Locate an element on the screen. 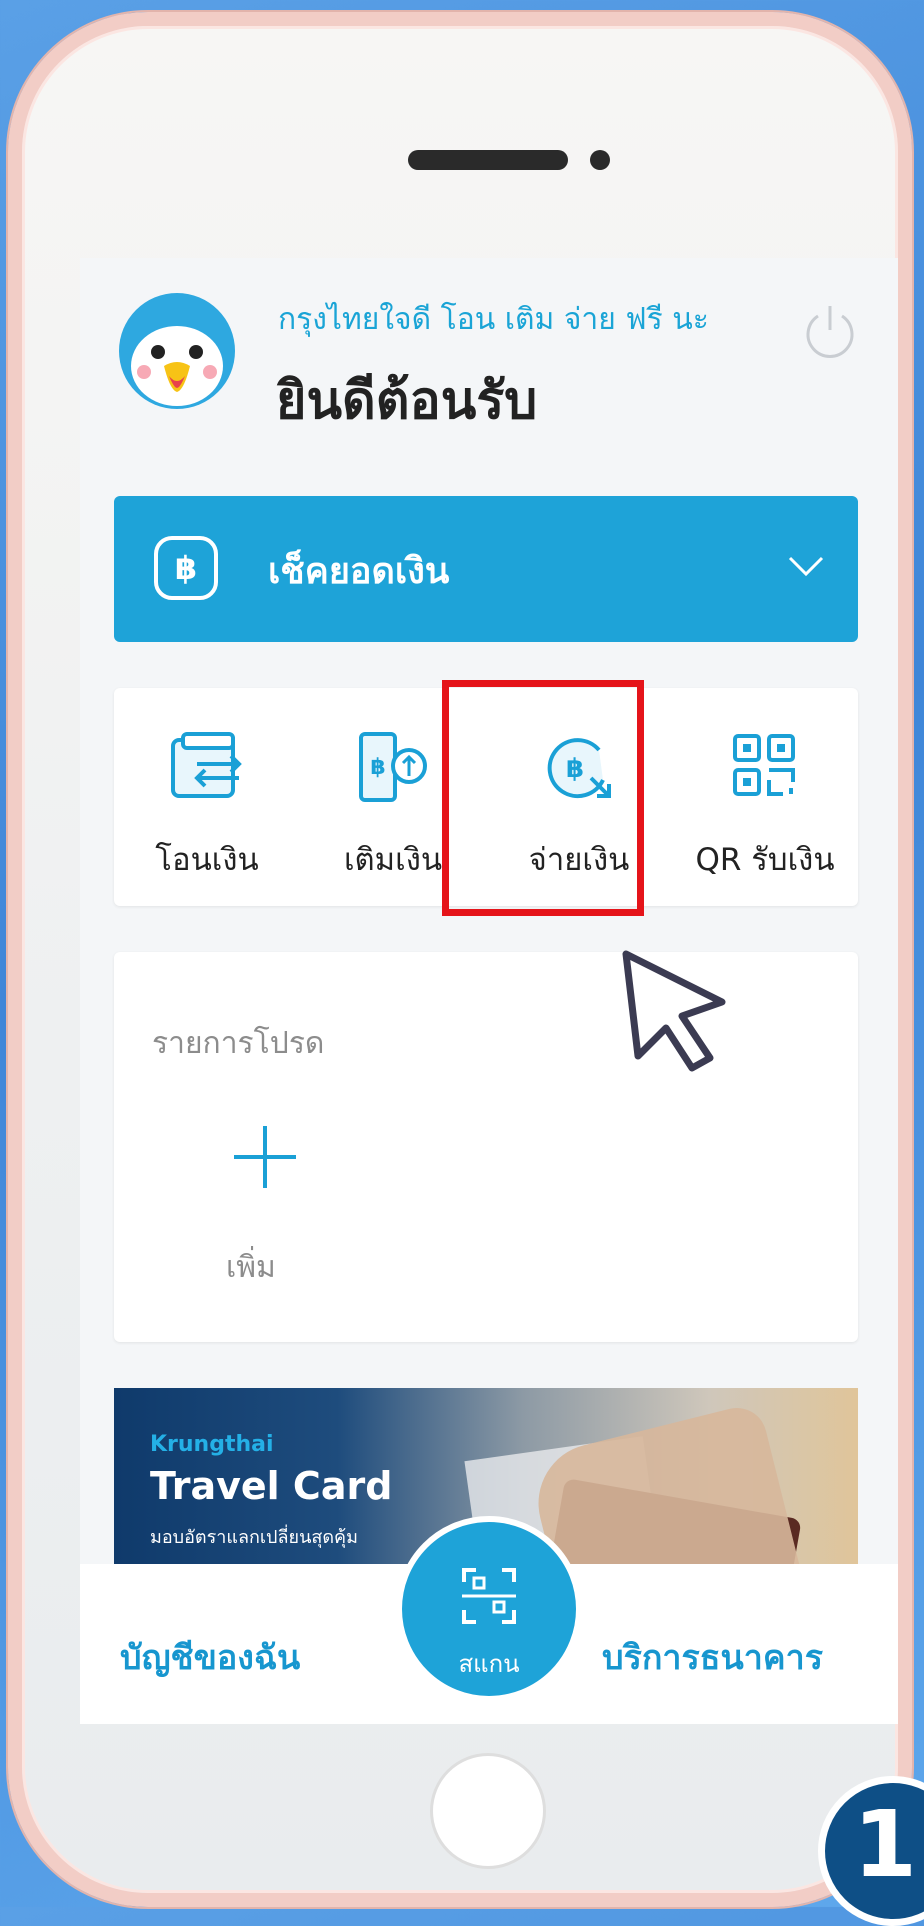  banner-title: Travel Card is located at coordinates (271, 1486).